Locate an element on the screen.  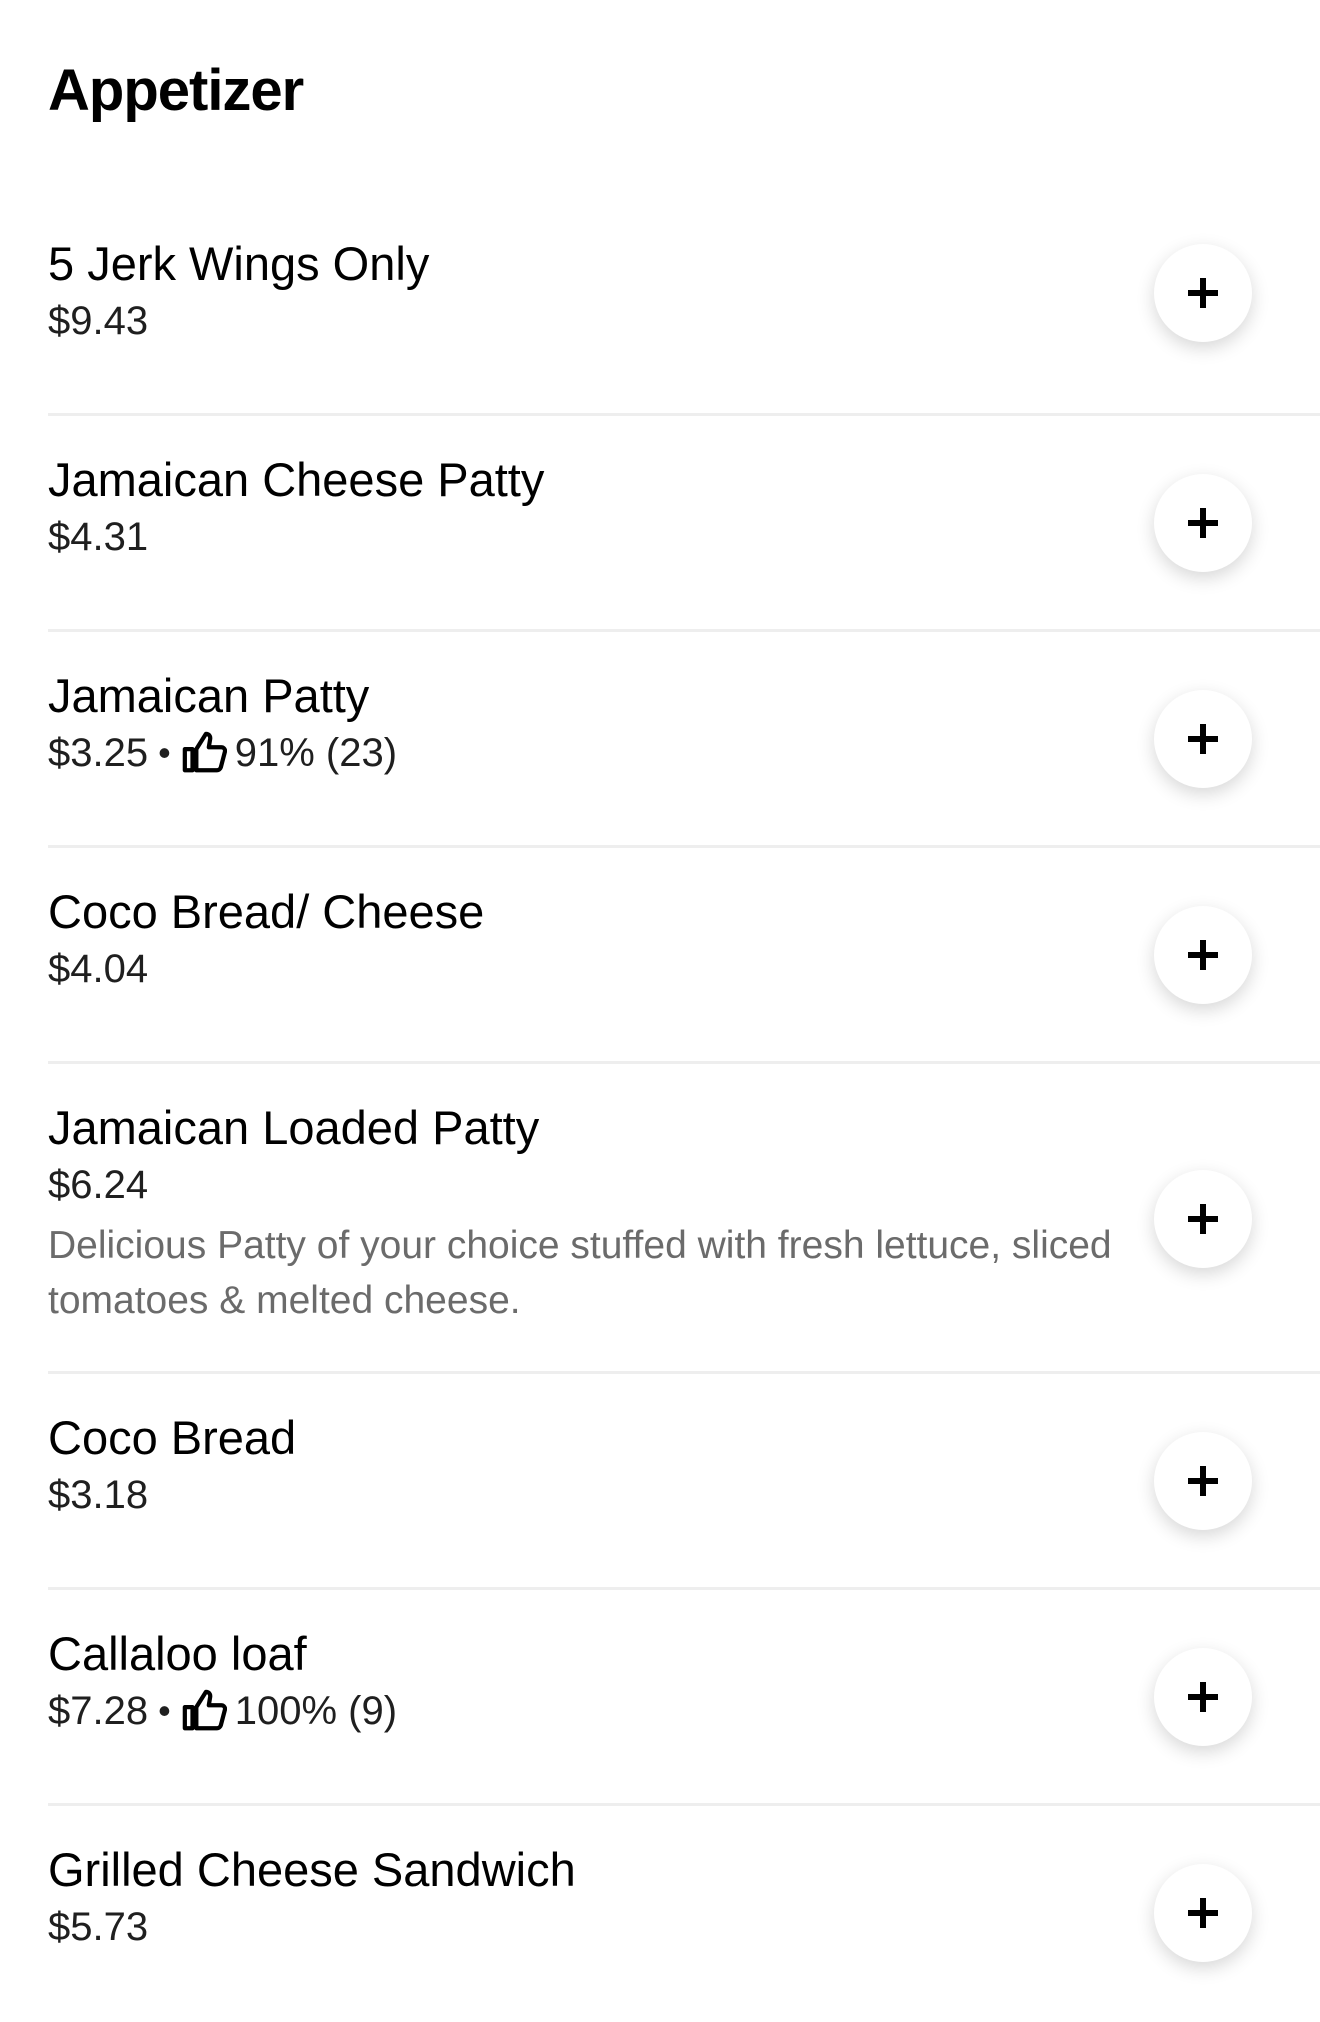
menu-item: Coco Bread/ Cheese $4.04 is located at coordinates (684, 956).